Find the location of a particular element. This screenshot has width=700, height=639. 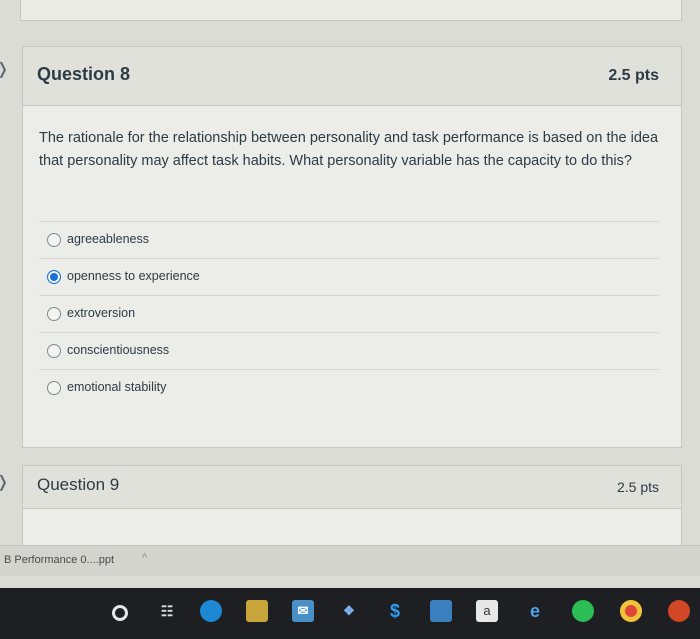

question-9-points: 2.5 pts is located at coordinates (637, 487).